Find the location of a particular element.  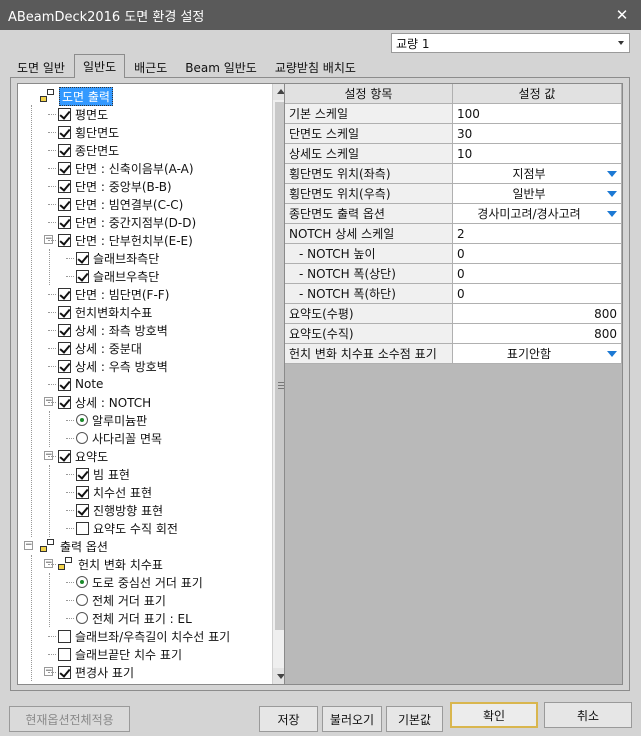

ok-button: 확인 is located at coordinates (494, 715).